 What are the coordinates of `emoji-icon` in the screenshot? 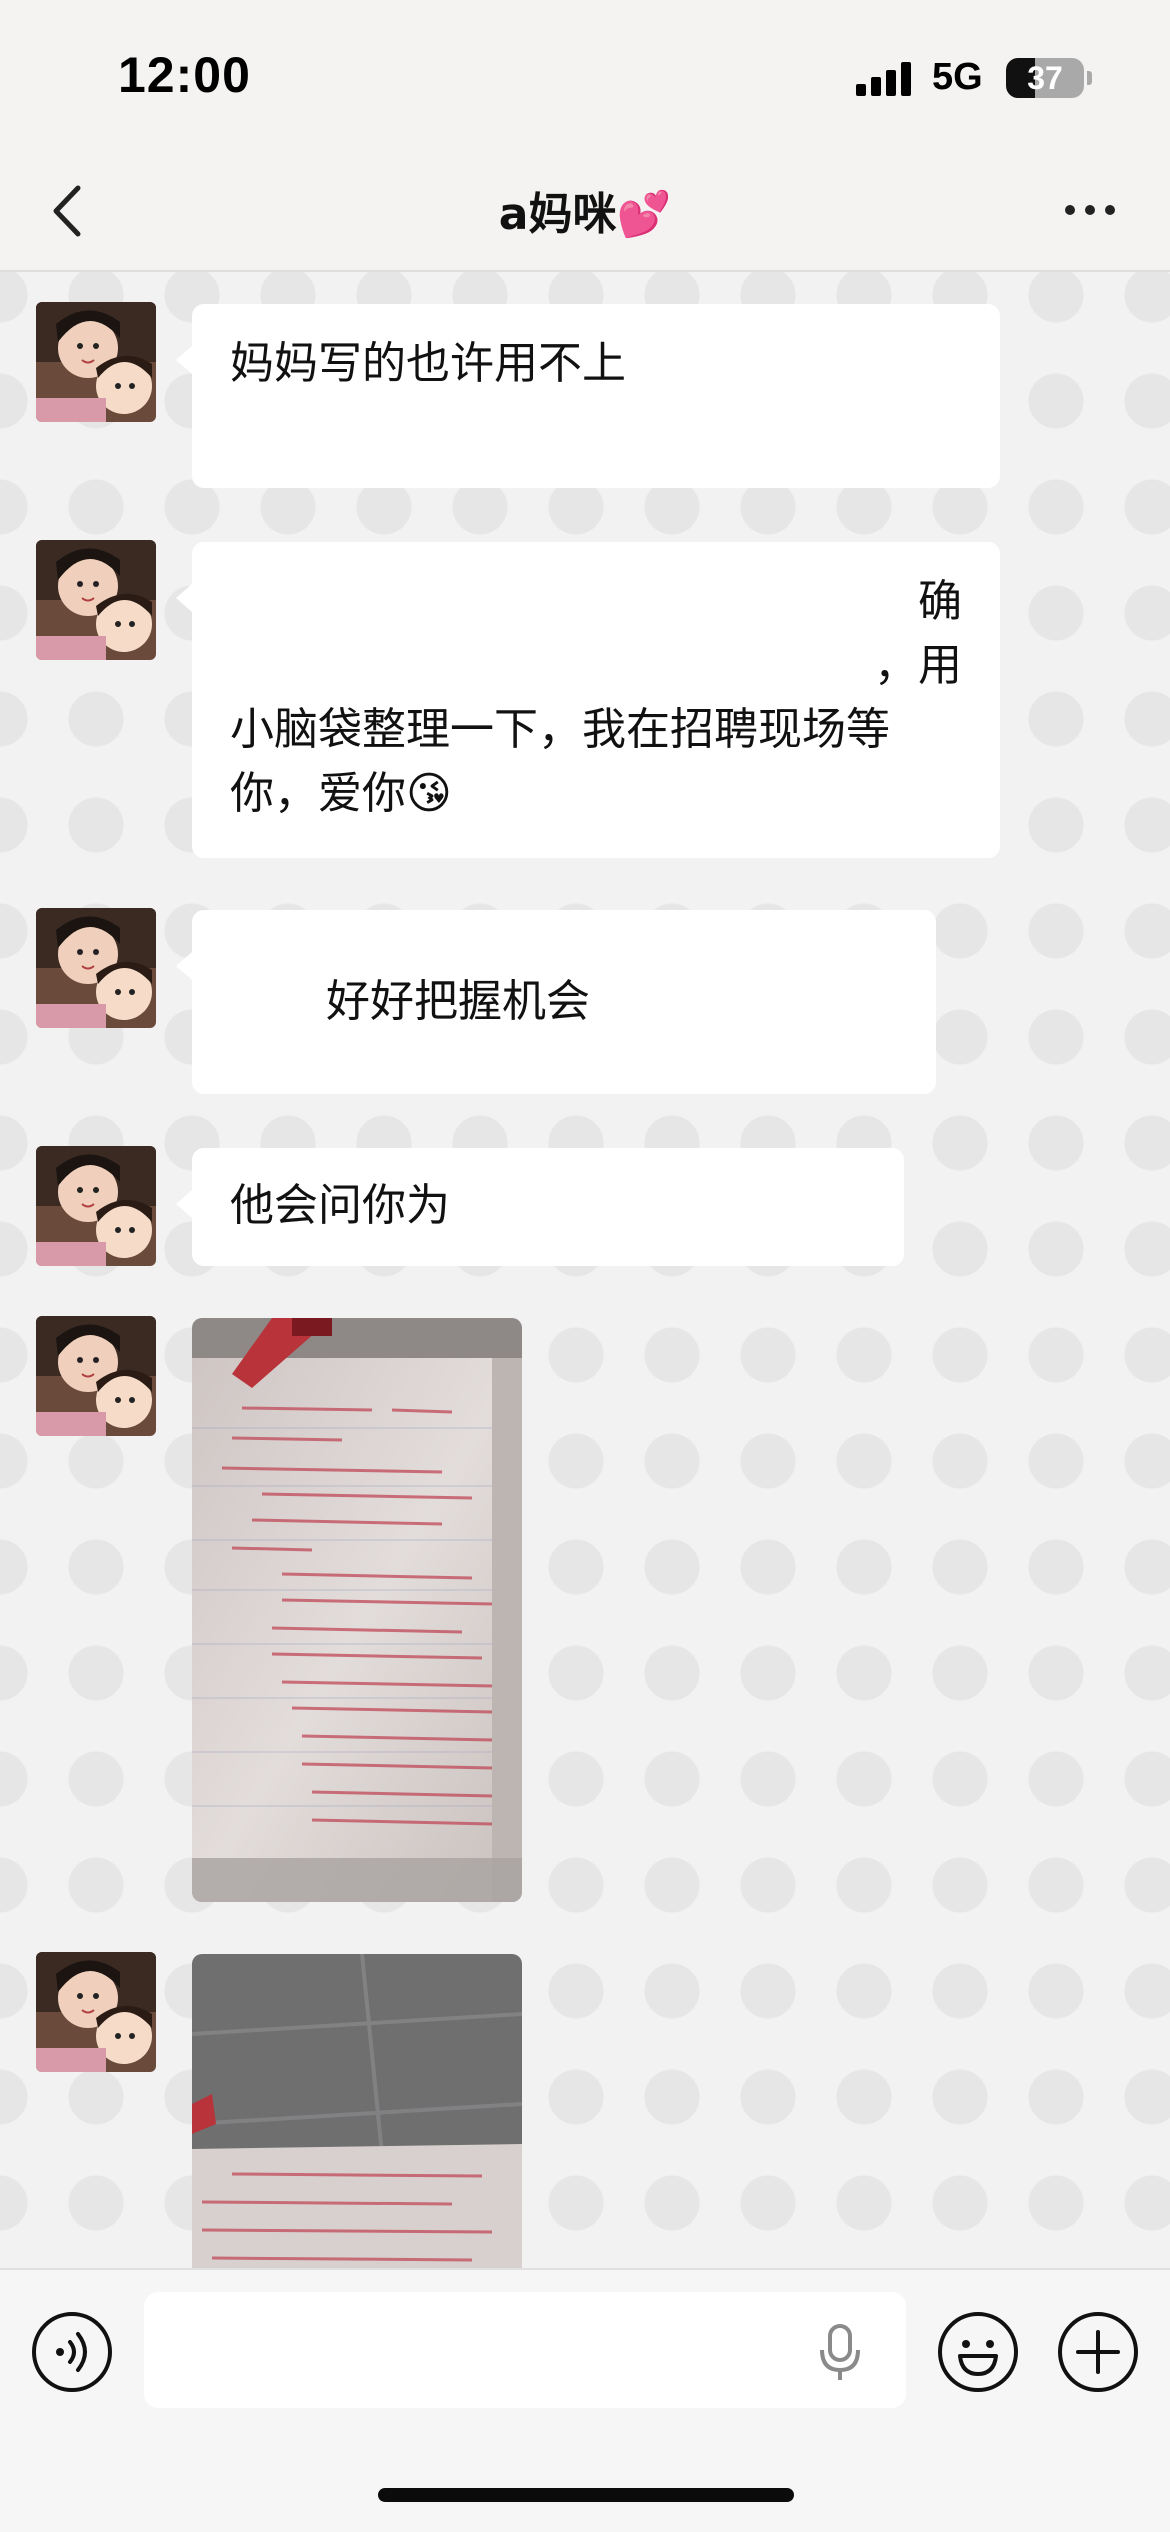 It's located at (978, 2352).